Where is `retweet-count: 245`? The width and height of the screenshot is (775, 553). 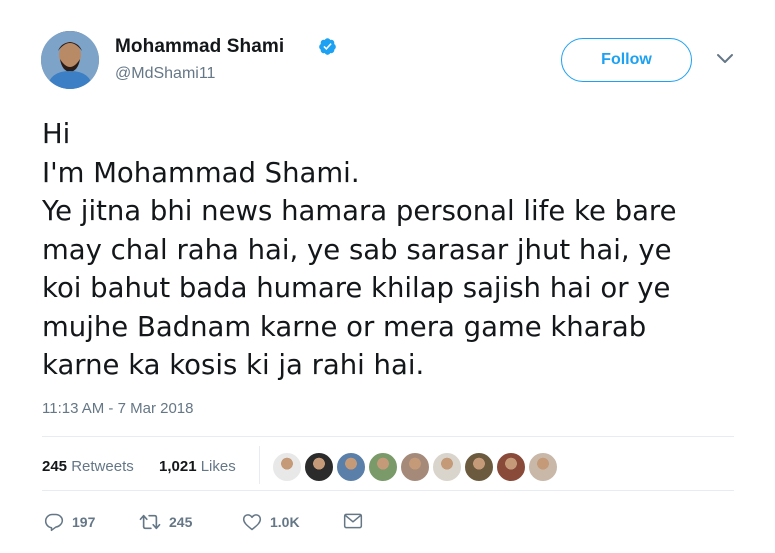 retweet-count: 245 is located at coordinates (181, 522).